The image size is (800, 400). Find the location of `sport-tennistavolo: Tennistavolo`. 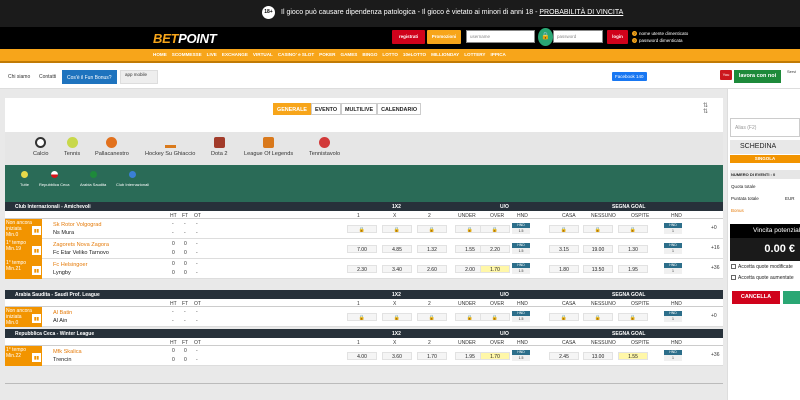

sport-tennistavolo: Tennistavolo is located at coordinates (324, 147).